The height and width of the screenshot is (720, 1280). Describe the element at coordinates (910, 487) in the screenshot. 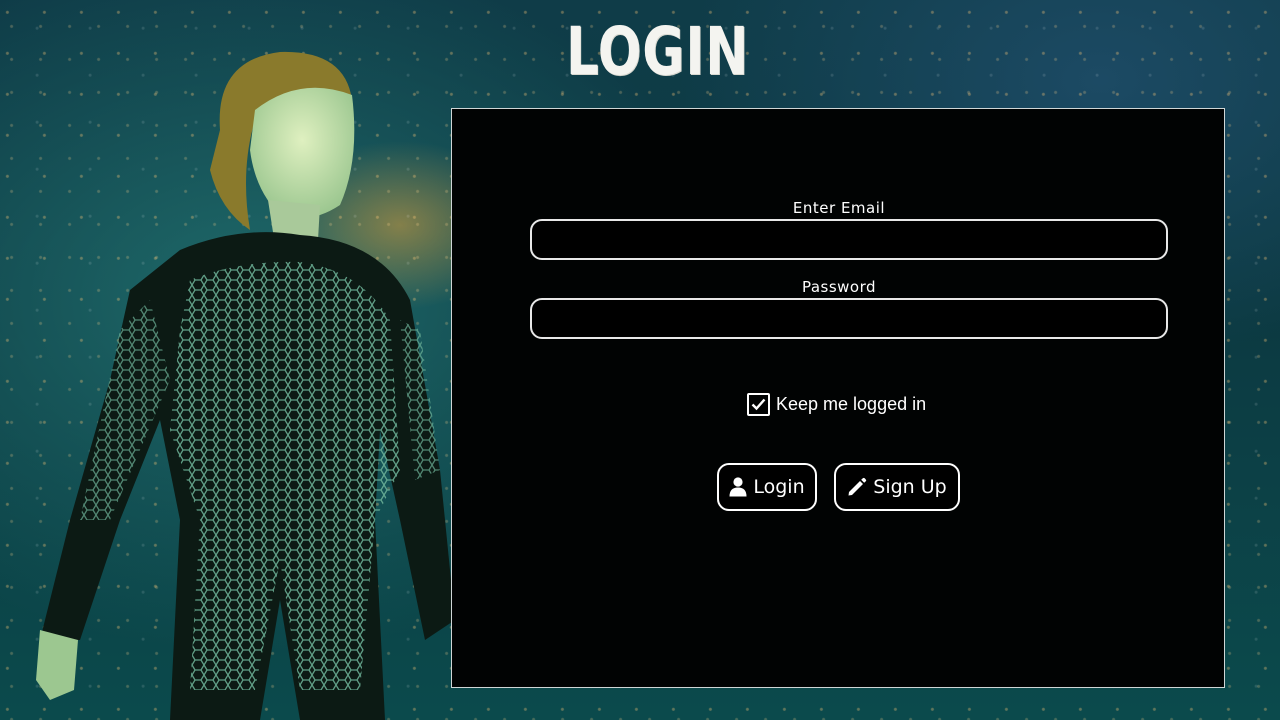

I see `signup-button-label: Sign Up` at that location.